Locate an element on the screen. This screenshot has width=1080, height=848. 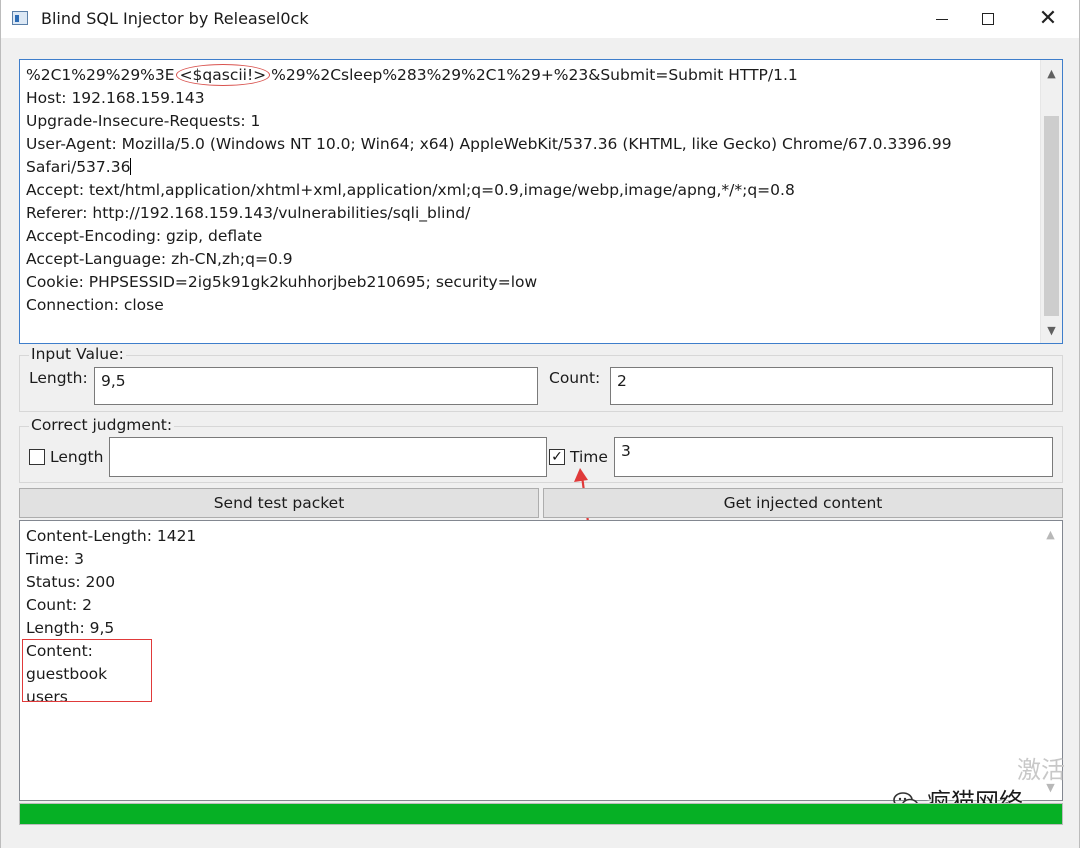
send-test-packet-button: Send test packet is located at coordinates (279, 503).